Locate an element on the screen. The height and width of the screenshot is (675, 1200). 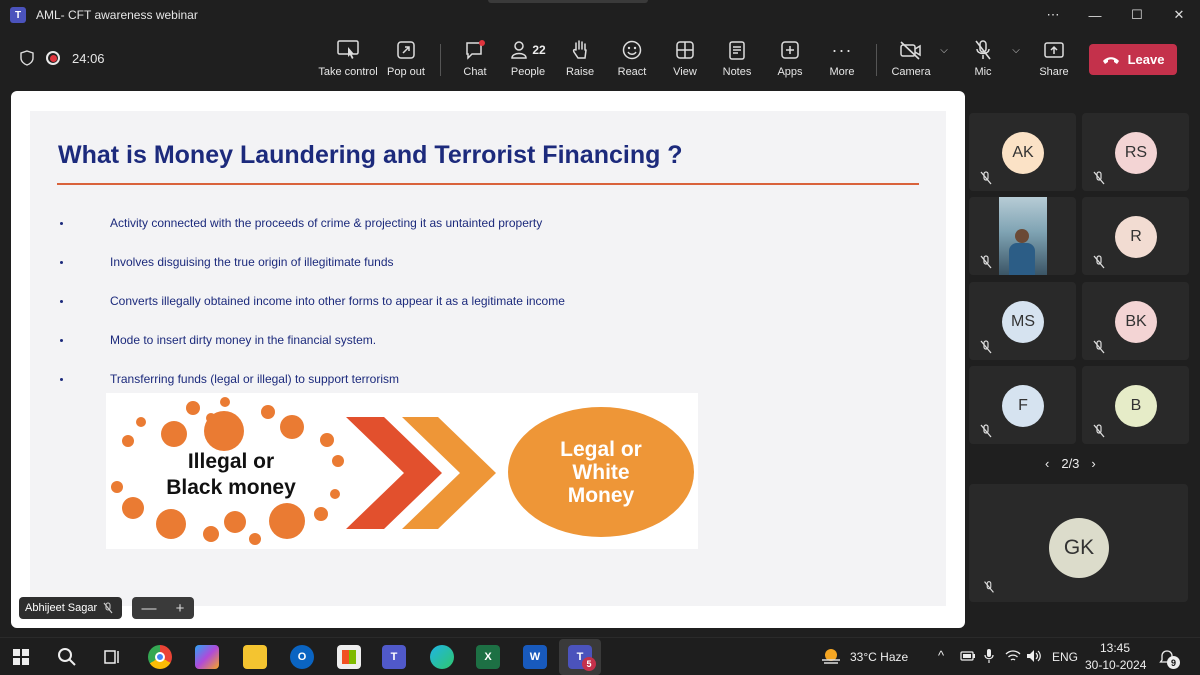
wifi-icon is located at coordinates (1013, 656).